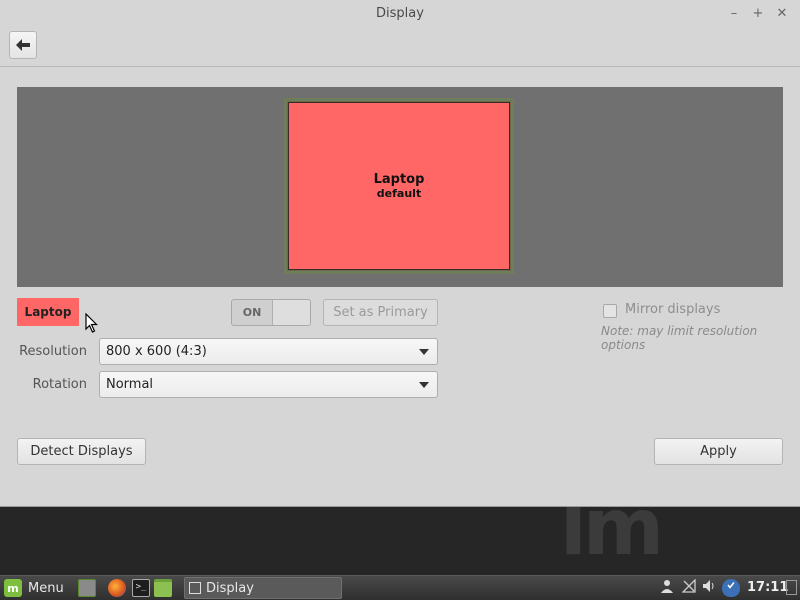 Image resolution: width=800 pixels, height=600 pixels. Describe the element at coordinates (791, 587) in the screenshot. I see `workspace-switcher-icon` at that location.